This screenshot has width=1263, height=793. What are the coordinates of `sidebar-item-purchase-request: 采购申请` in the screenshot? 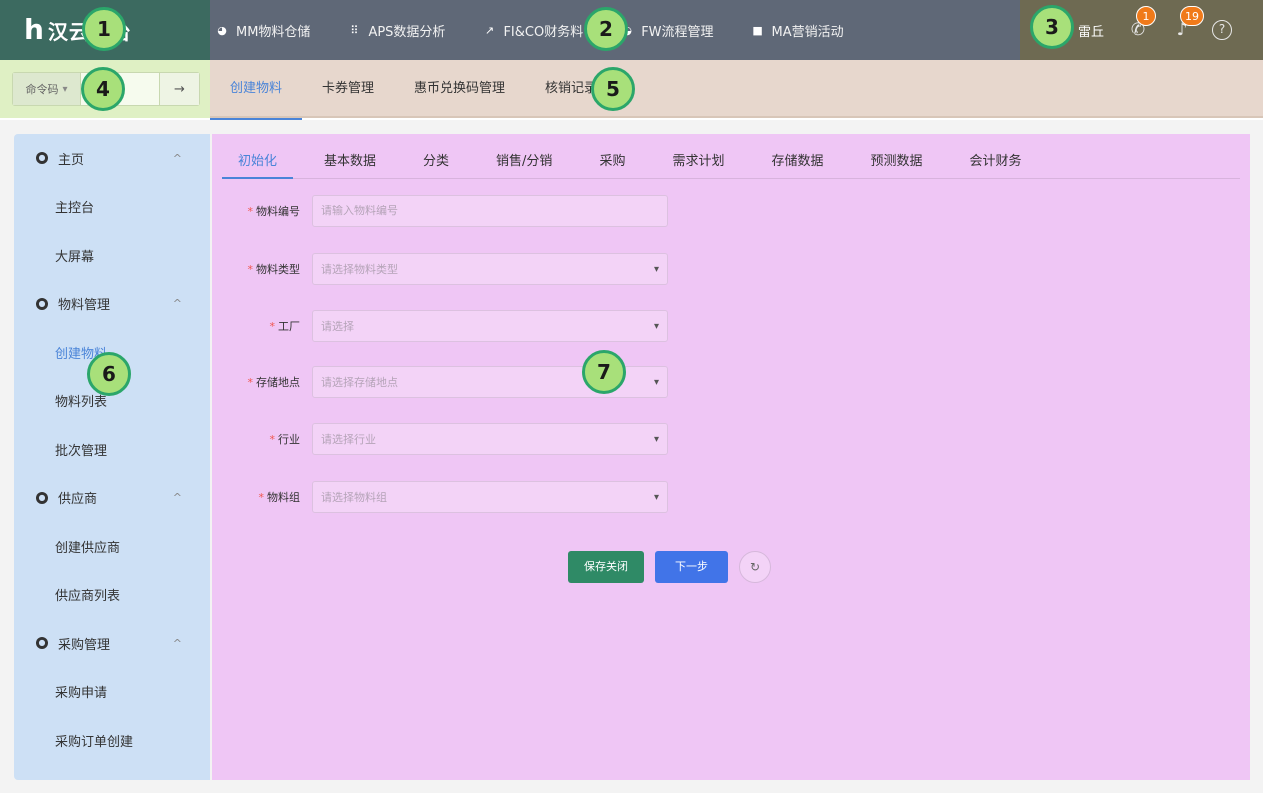 It's located at (112, 692).